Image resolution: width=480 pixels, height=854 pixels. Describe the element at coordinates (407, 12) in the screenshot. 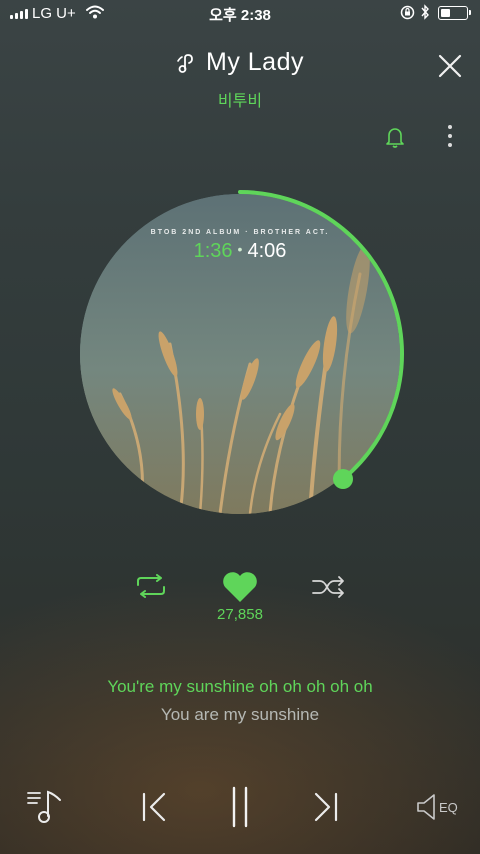

I see `rotation-lock-icon` at that location.